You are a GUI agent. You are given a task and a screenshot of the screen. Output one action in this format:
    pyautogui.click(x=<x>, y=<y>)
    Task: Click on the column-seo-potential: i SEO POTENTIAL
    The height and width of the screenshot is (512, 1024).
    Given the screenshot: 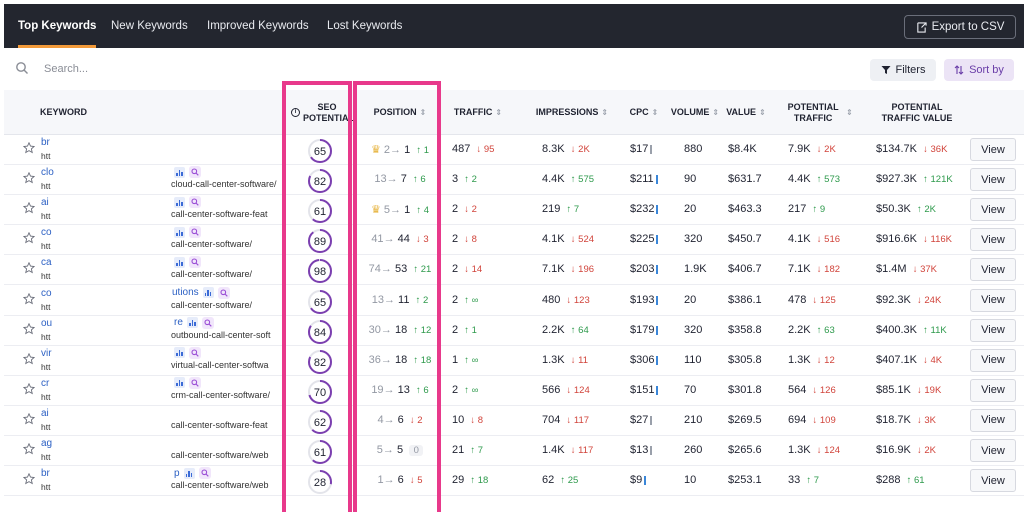 What is the action you would take?
    pyautogui.click(x=322, y=112)
    